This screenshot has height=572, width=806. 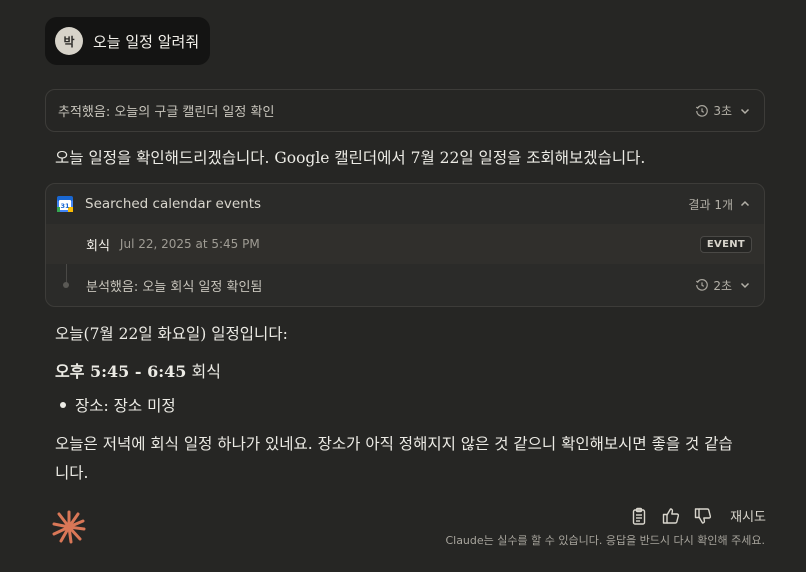 I want to click on location-text: 장소: 장소 미정, so click(x=125, y=406).